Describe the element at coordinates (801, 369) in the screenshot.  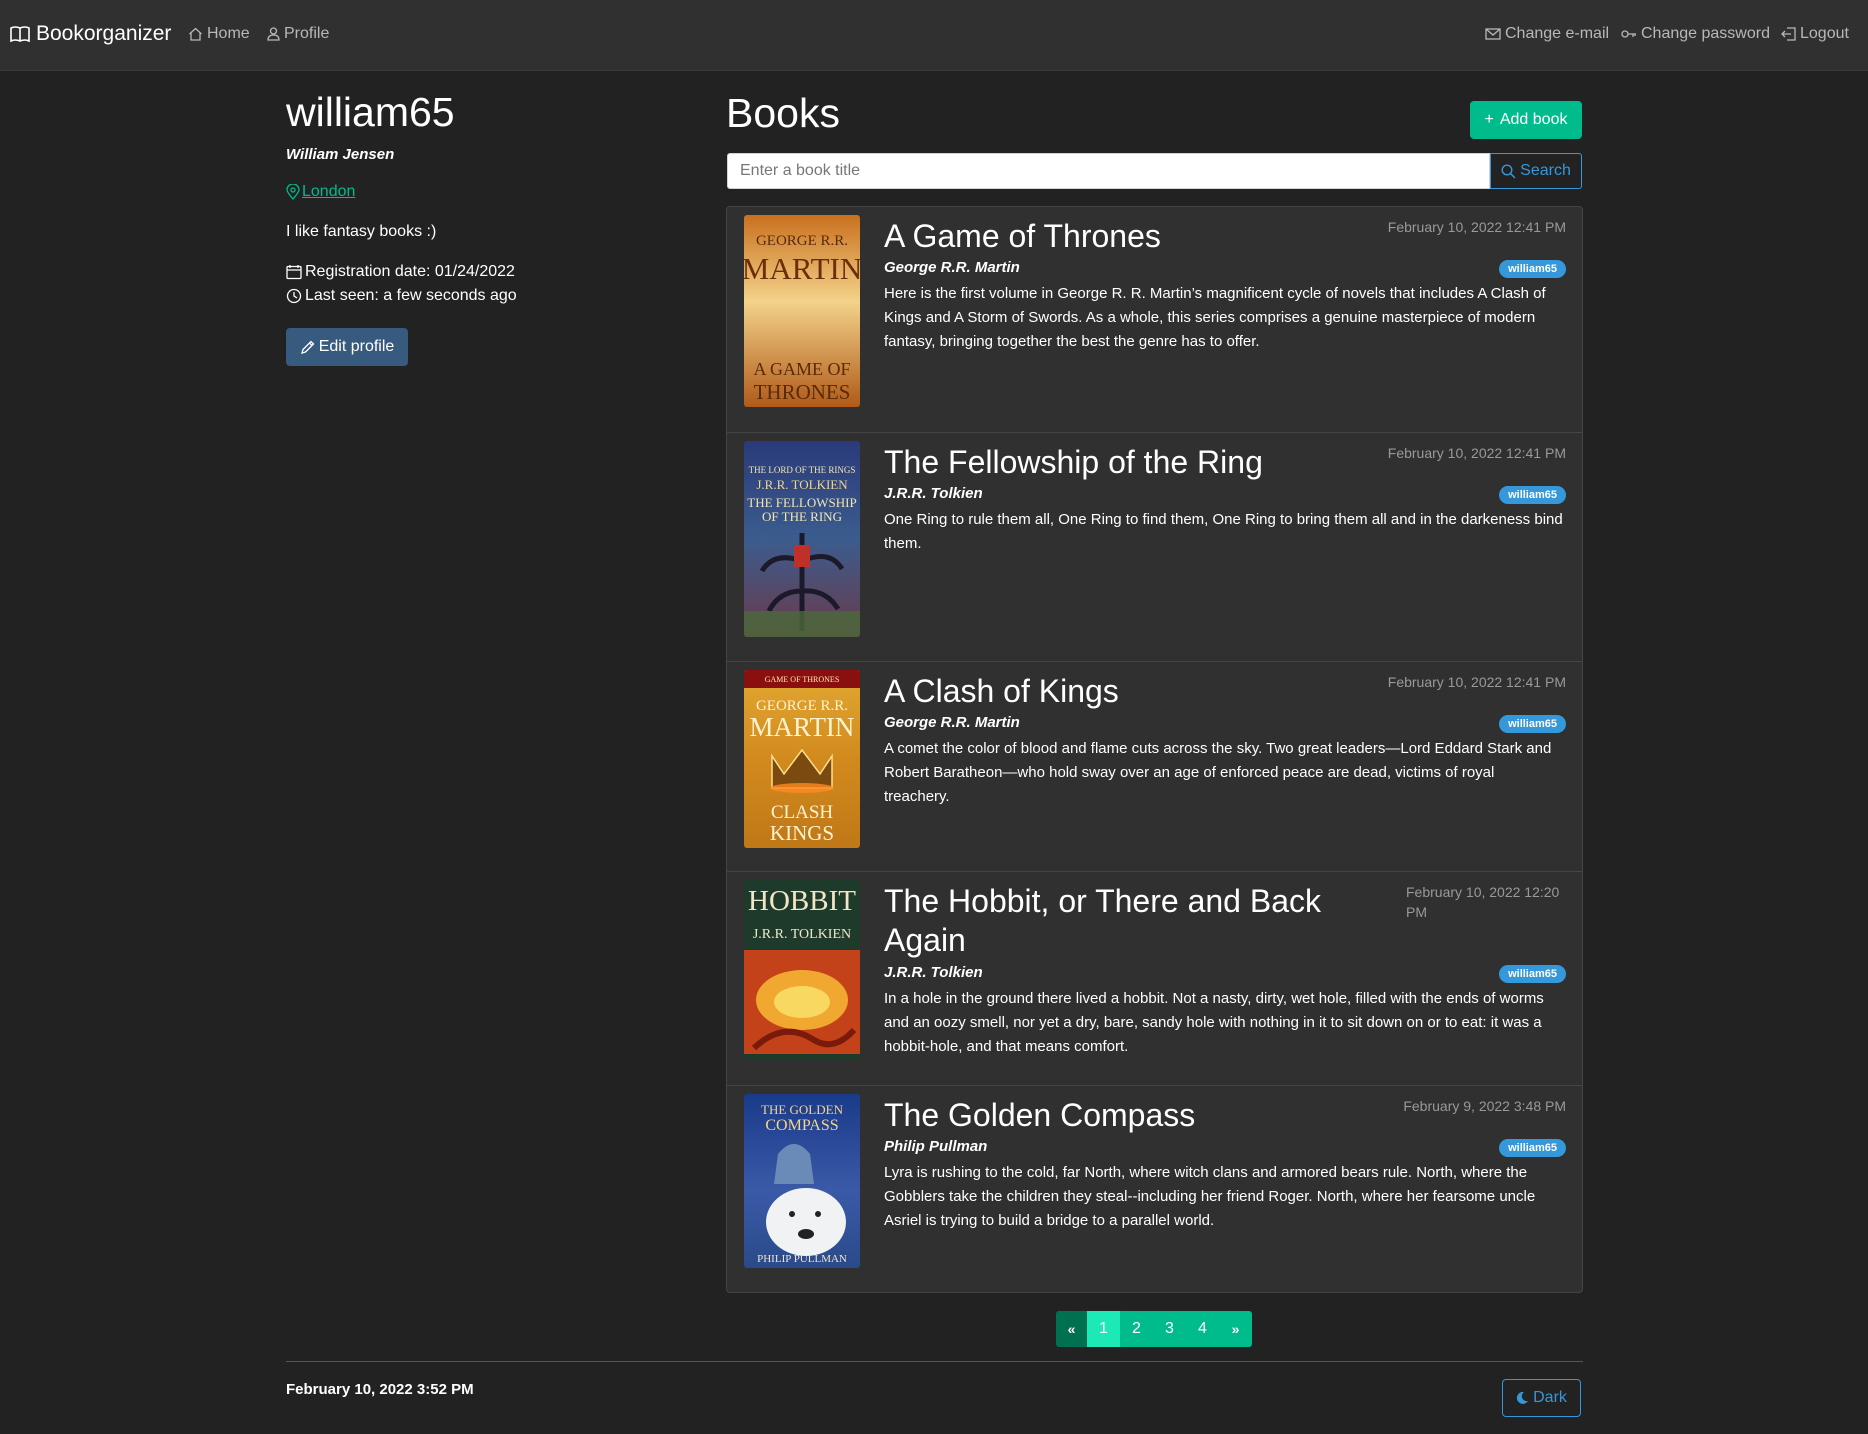
I see `cover-text: A GAME OF` at that location.